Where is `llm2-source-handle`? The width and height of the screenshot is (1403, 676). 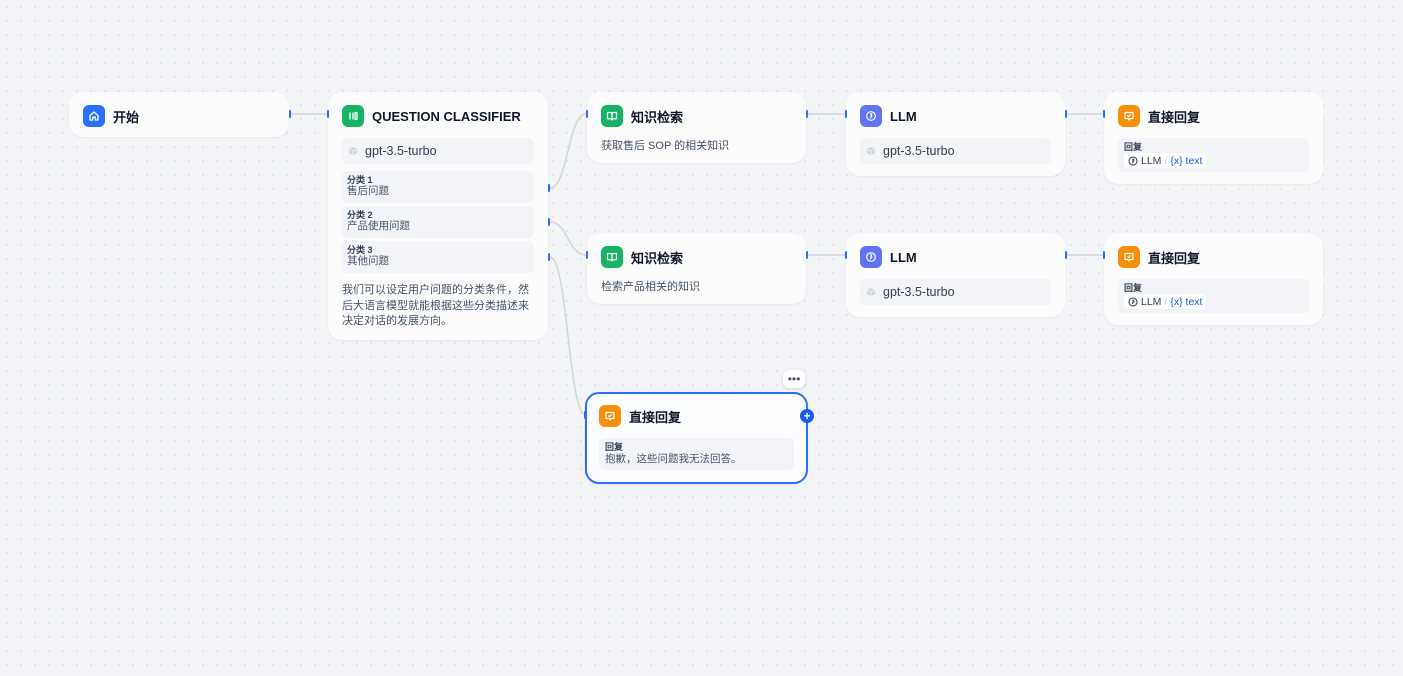 llm2-source-handle is located at coordinates (1066, 255).